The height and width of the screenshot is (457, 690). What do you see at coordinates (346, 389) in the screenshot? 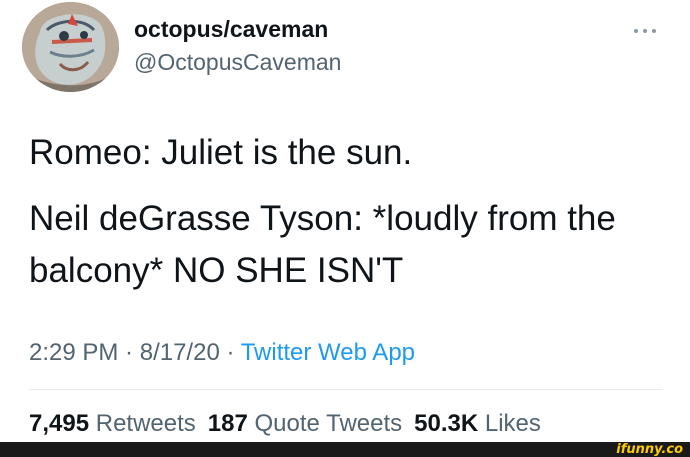
I see `divider` at bounding box center [346, 389].